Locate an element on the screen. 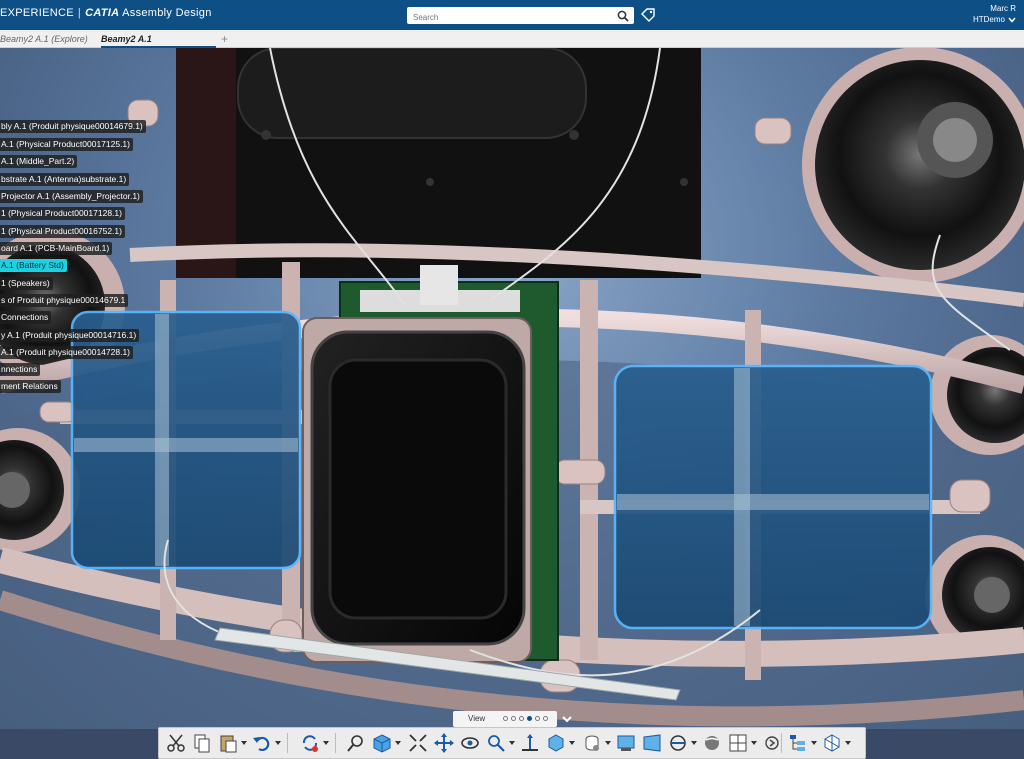 The image size is (1024, 759). action-bar is located at coordinates (512, 743).